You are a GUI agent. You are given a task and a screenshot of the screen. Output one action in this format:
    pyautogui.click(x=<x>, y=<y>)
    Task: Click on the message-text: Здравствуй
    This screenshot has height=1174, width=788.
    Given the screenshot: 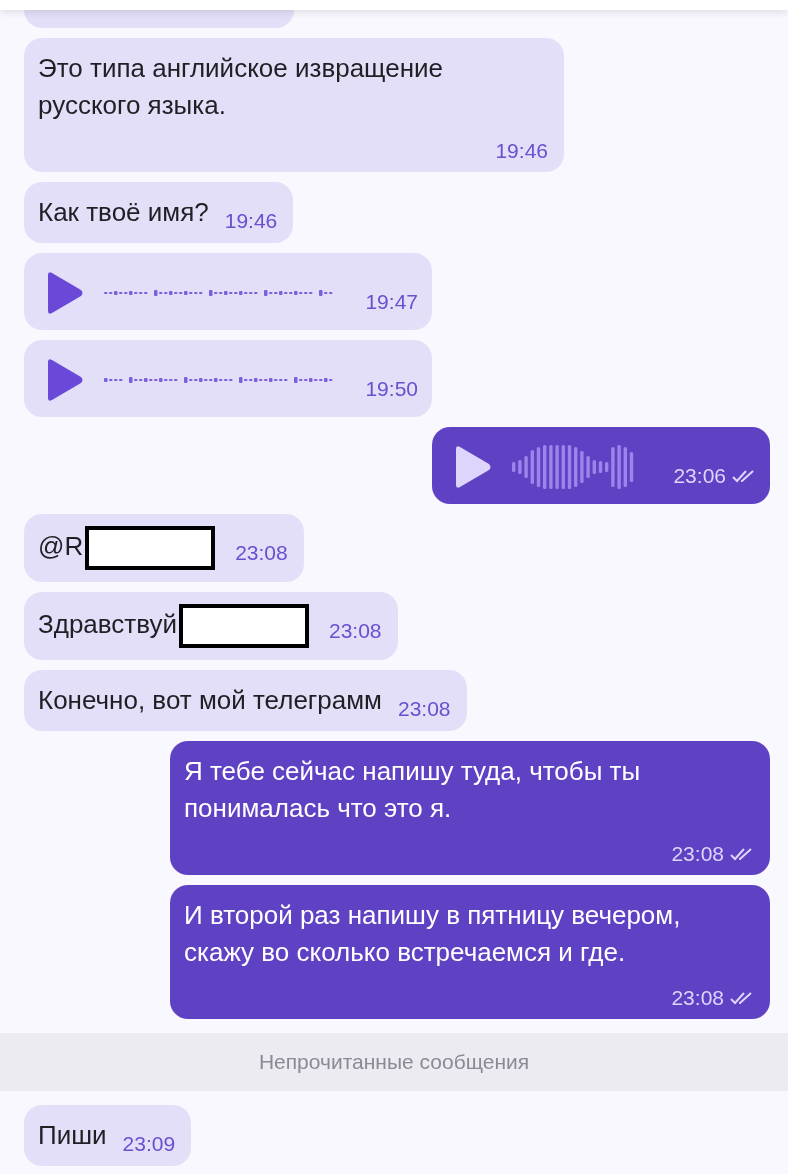 What is the action you would take?
    pyautogui.click(x=107, y=624)
    